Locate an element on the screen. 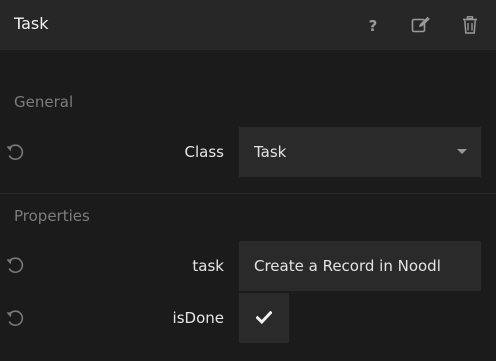  class-select-value: Task is located at coordinates (270, 152).